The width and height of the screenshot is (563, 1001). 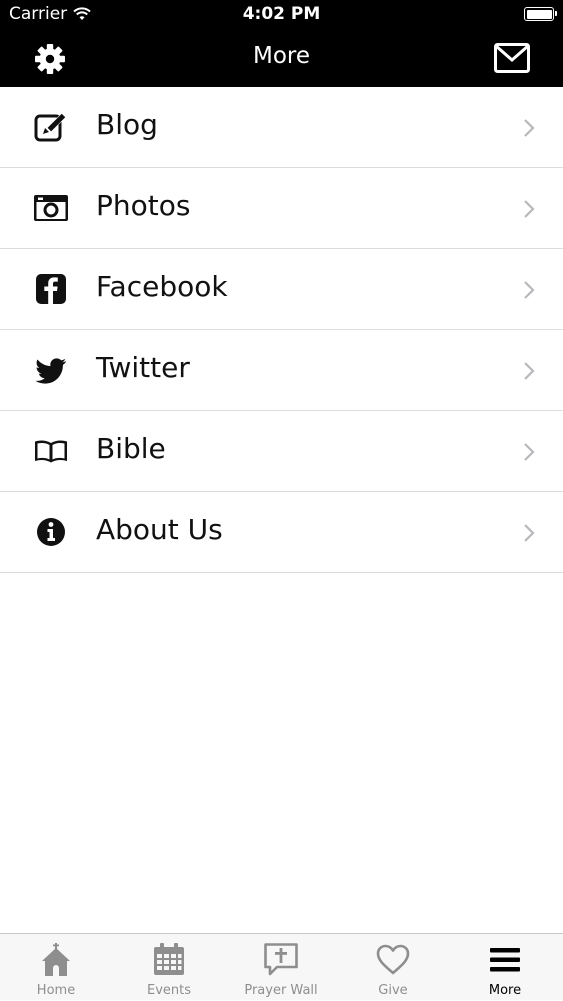 I want to click on menu-item-label: Facebook, so click(x=162, y=286).